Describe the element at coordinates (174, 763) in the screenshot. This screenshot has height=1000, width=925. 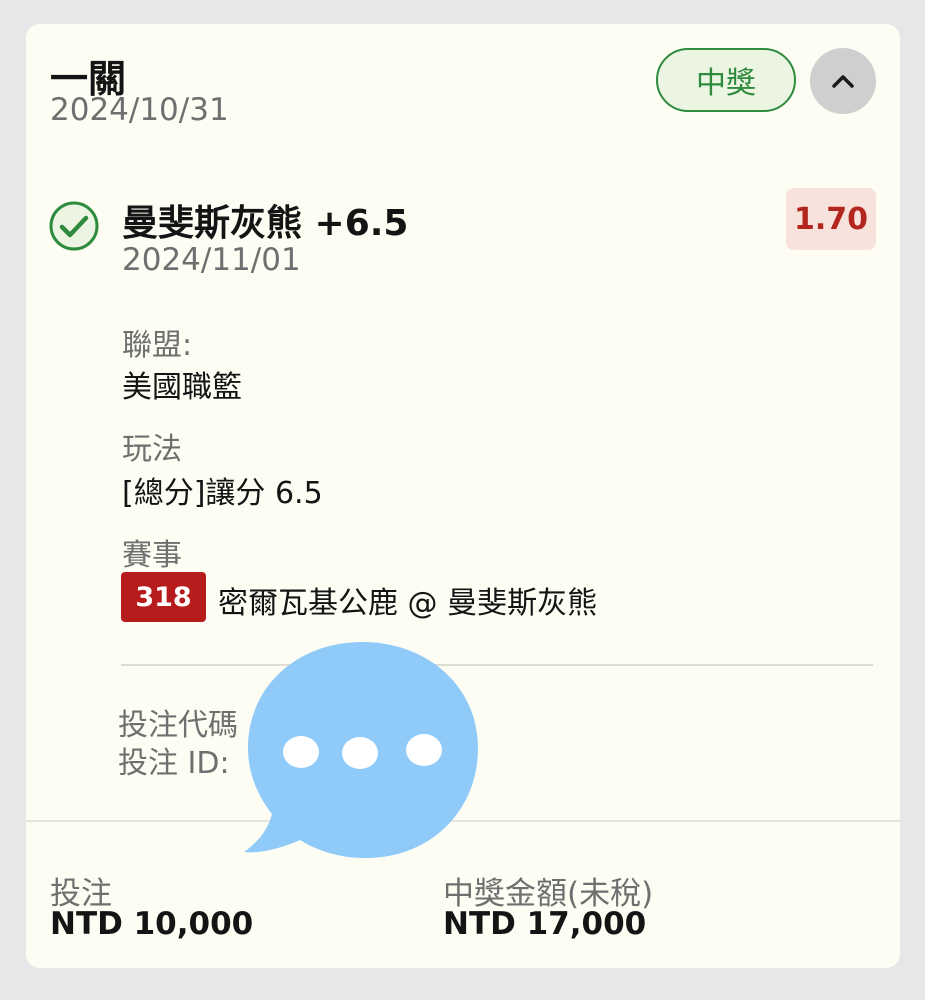
I see `bet-id-label: 投注 ID:` at that location.